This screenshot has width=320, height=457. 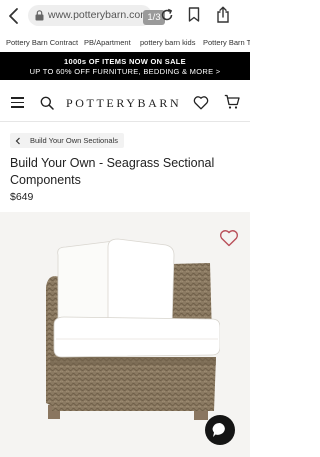 I want to click on chat-icon, so click(x=218, y=429).